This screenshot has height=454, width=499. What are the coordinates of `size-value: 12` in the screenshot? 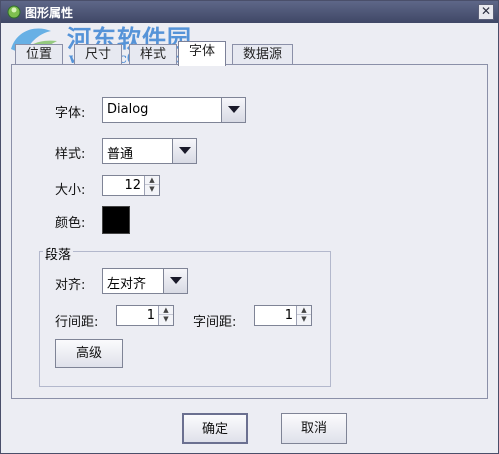 It's located at (132, 185).